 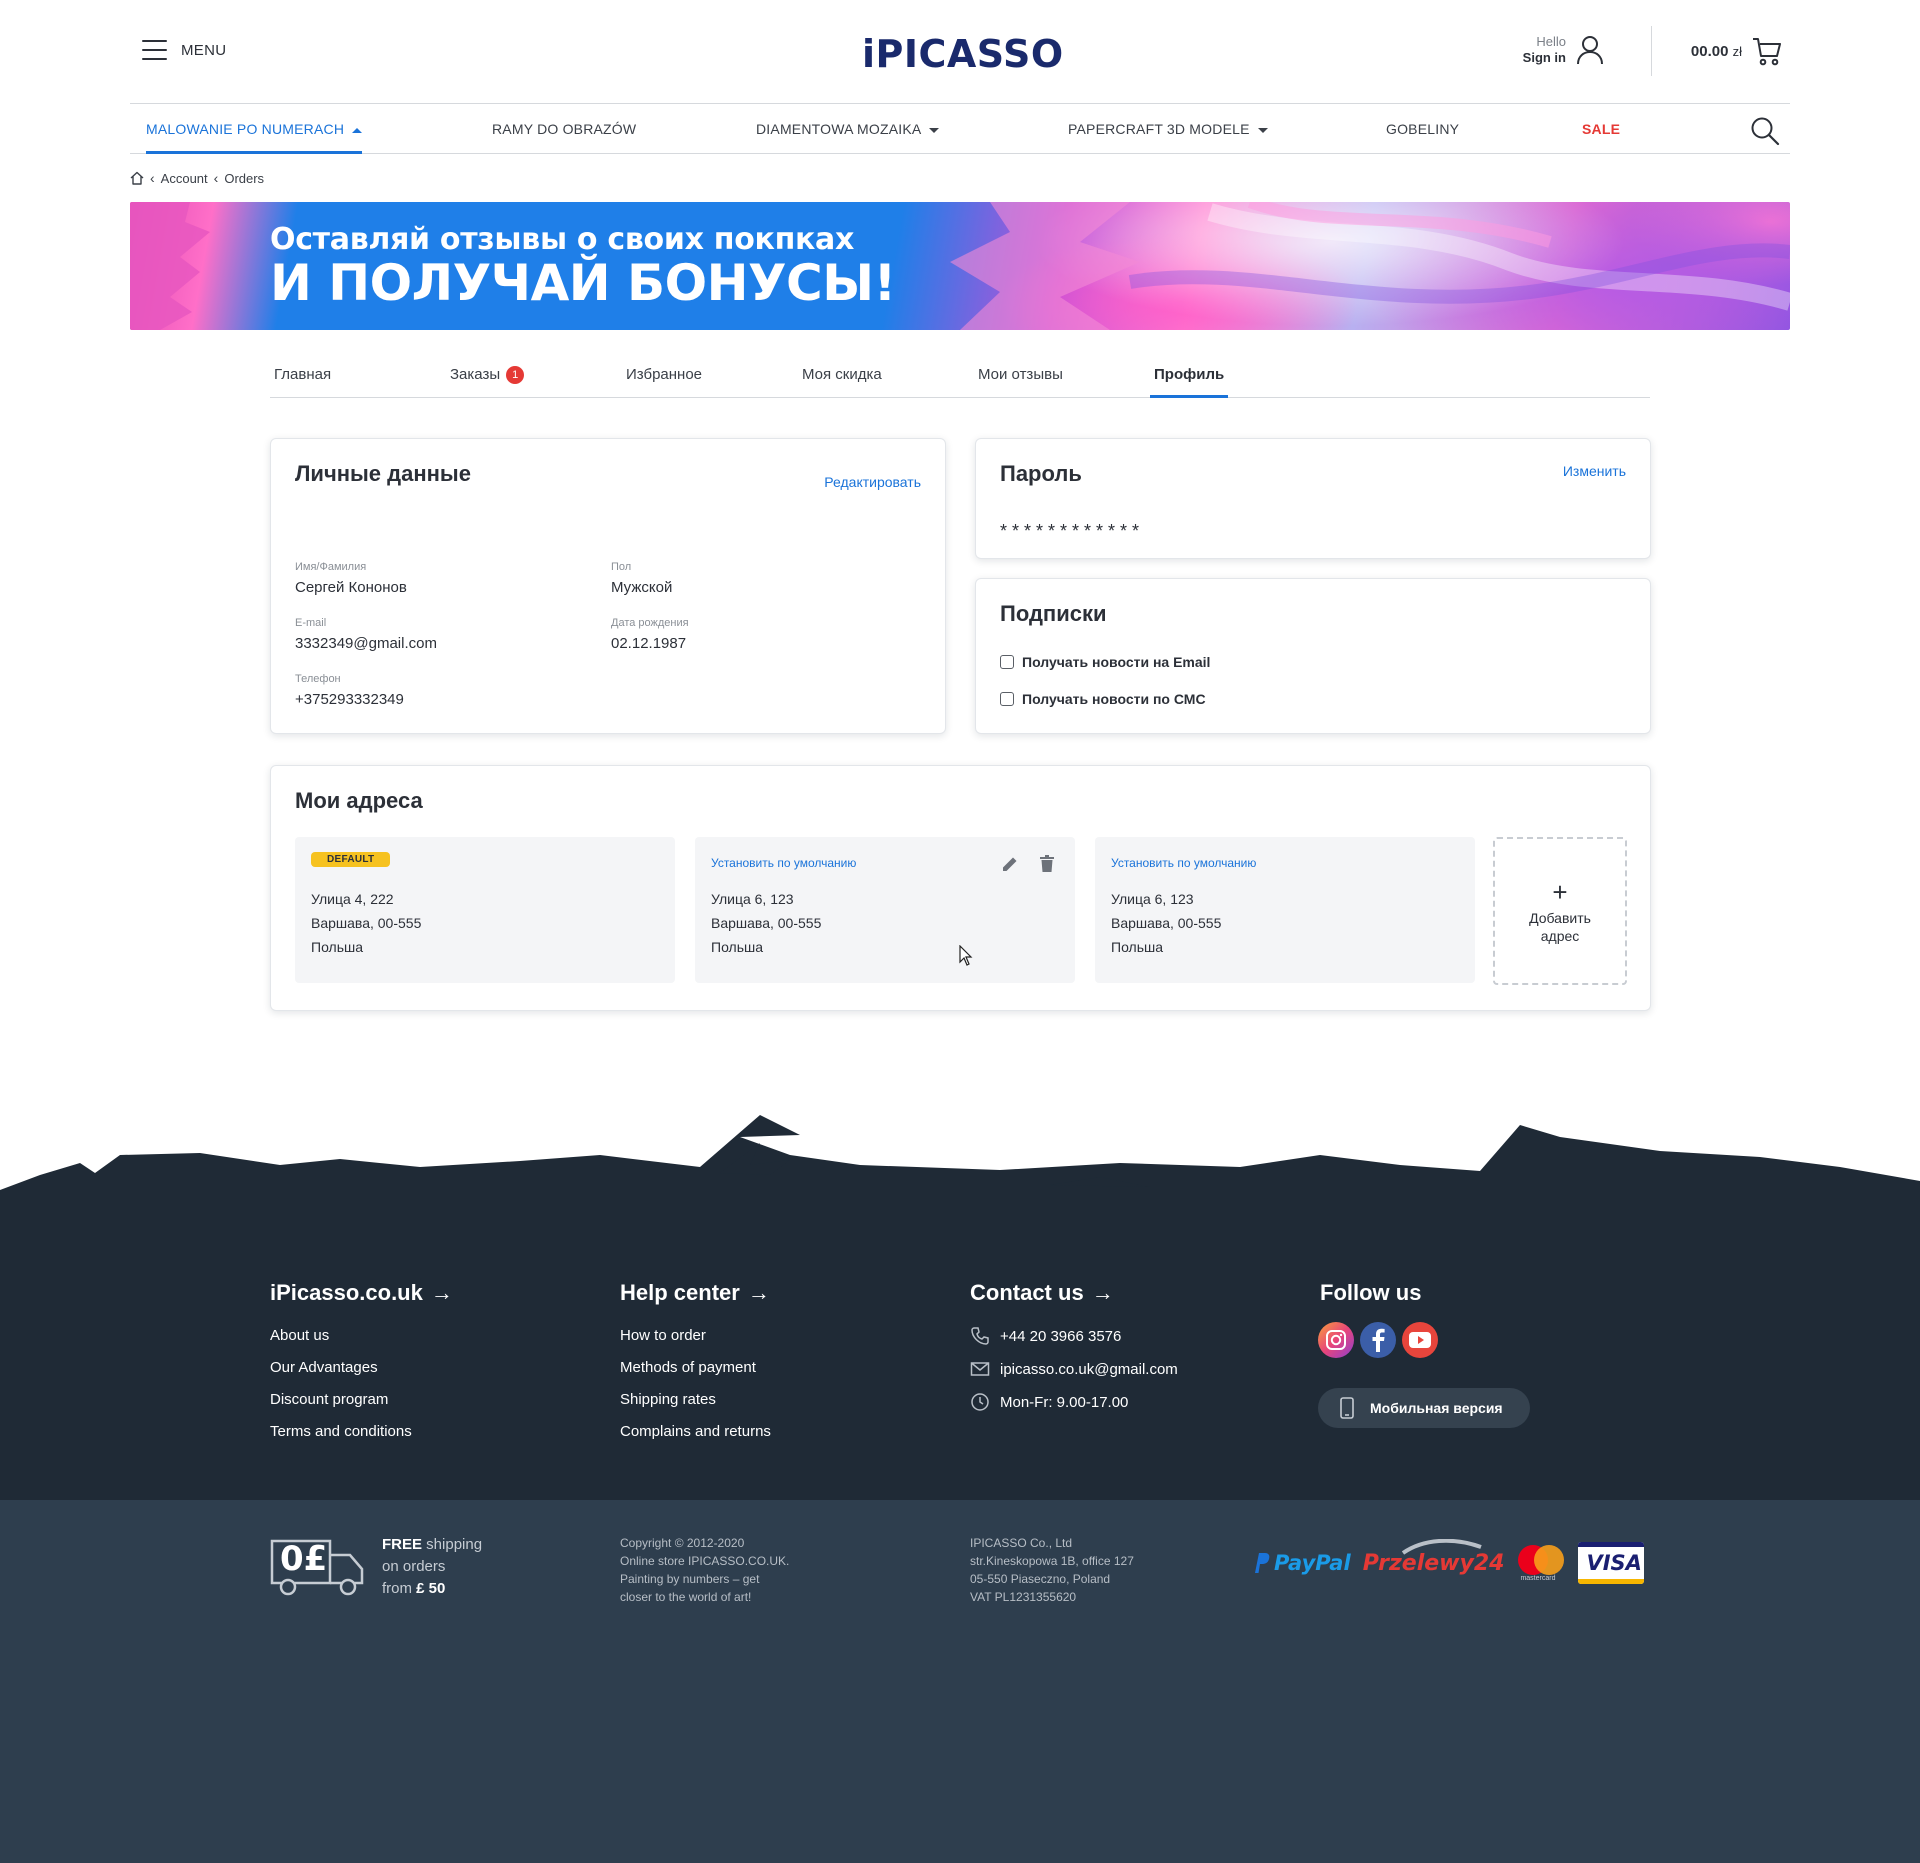 I want to click on footer-follow-heading: Follow us, so click(x=1371, y=1292).